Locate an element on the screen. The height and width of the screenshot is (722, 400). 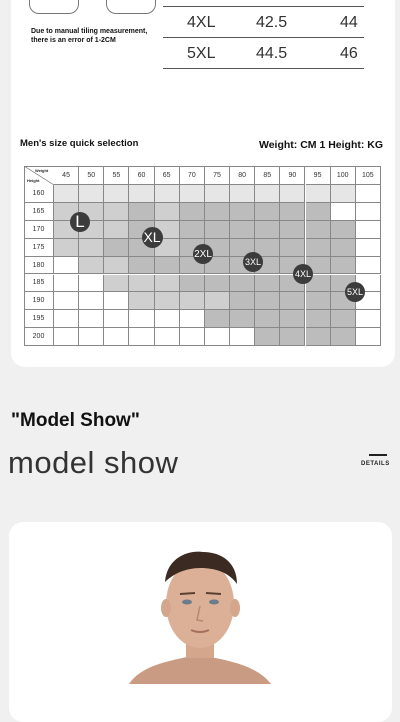
size-value-a: 42.5 is located at coordinates (272, 22).